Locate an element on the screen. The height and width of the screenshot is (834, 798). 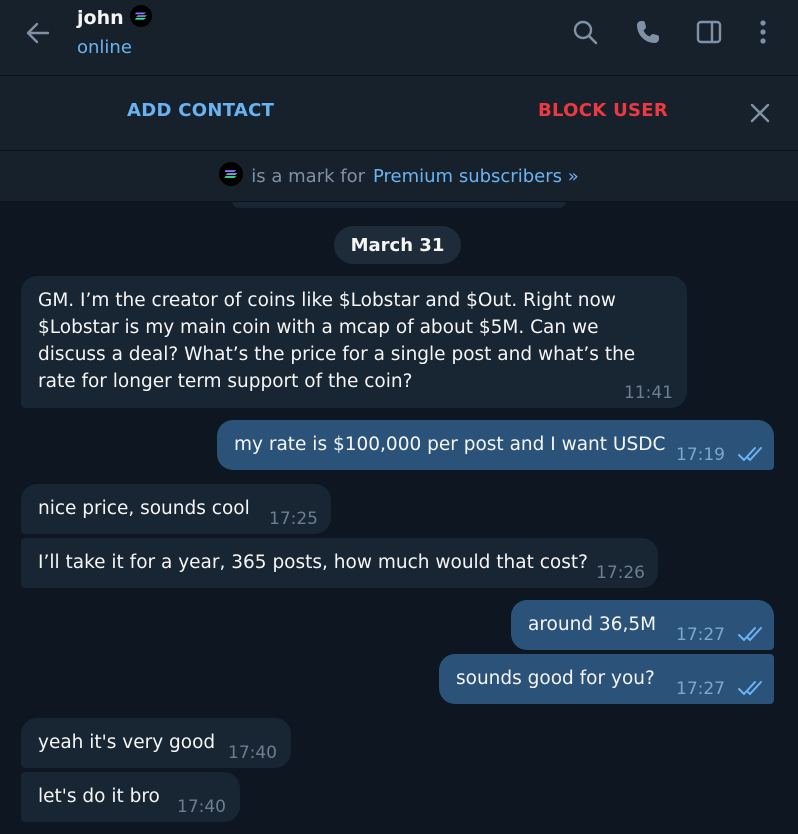
message-time: 17:19 is located at coordinates (700, 455).